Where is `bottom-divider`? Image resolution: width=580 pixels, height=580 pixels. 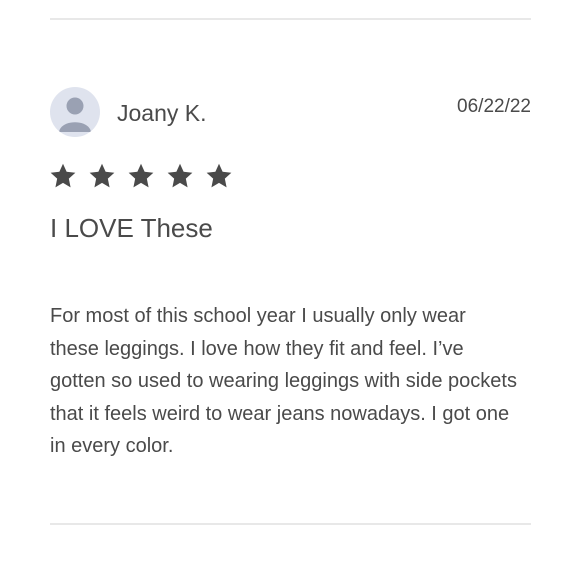
bottom-divider is located at coordinates (290, 524).